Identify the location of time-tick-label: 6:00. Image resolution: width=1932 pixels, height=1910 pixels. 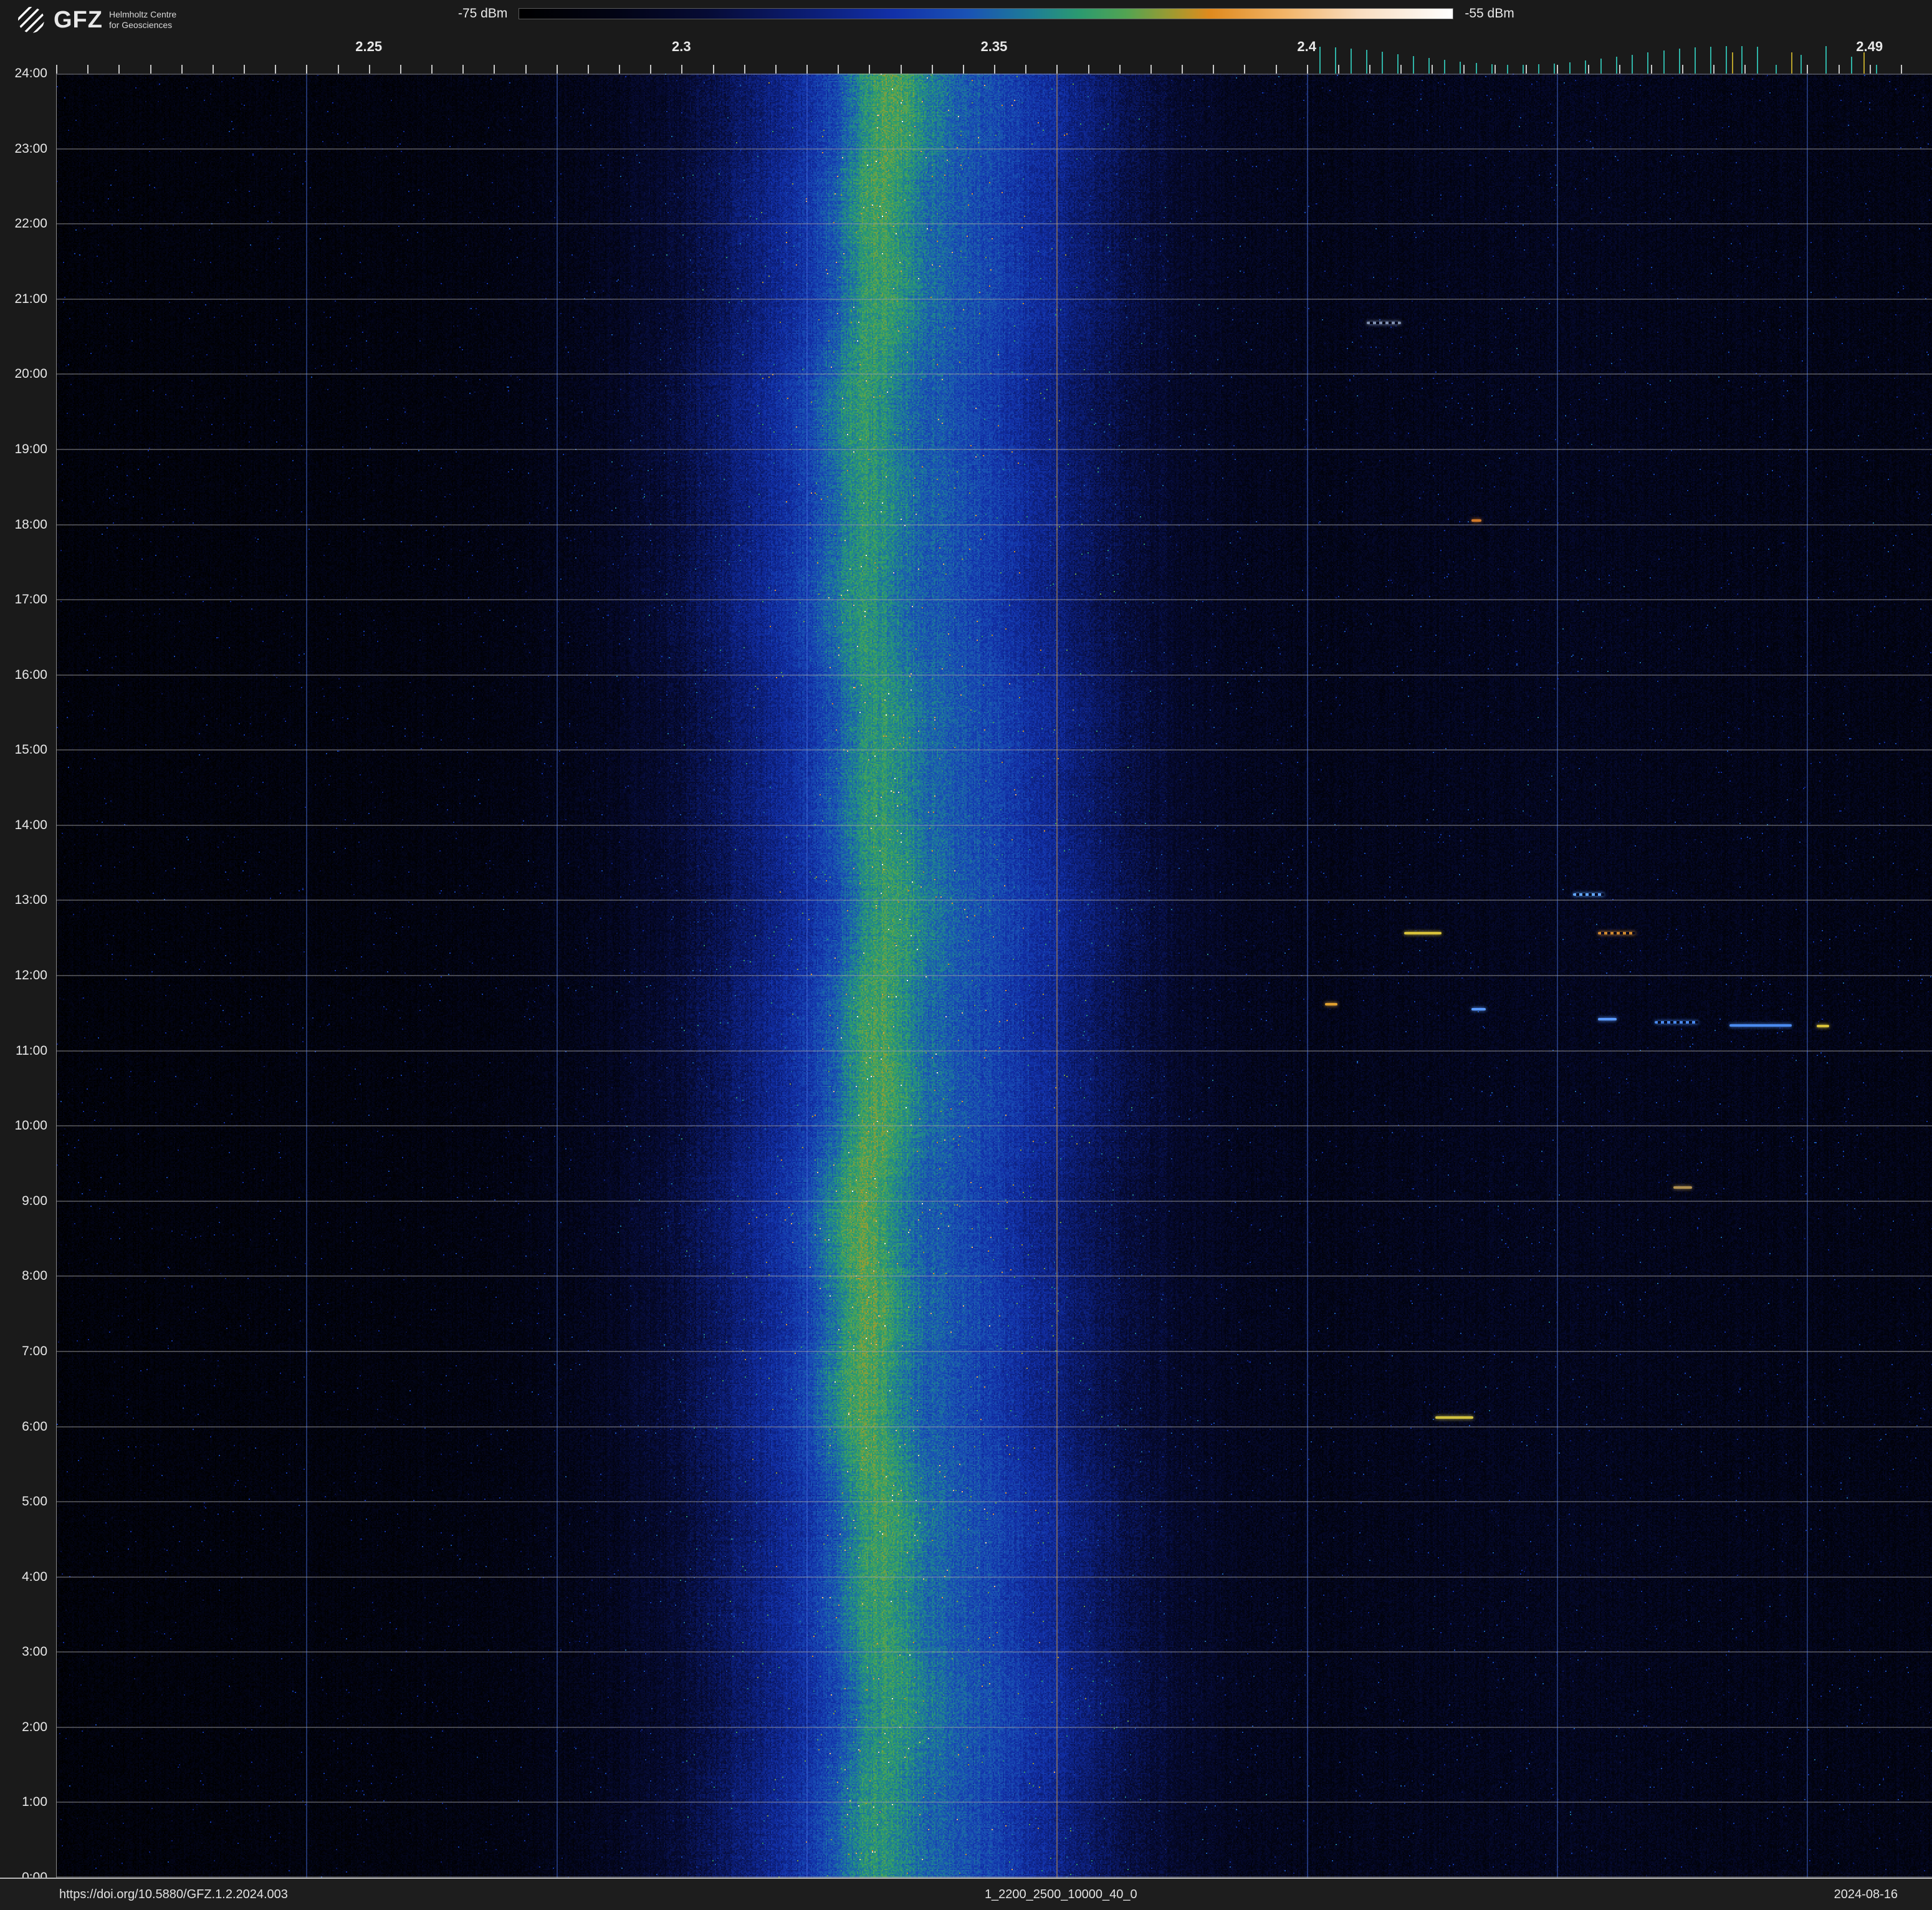
(34, 1426).